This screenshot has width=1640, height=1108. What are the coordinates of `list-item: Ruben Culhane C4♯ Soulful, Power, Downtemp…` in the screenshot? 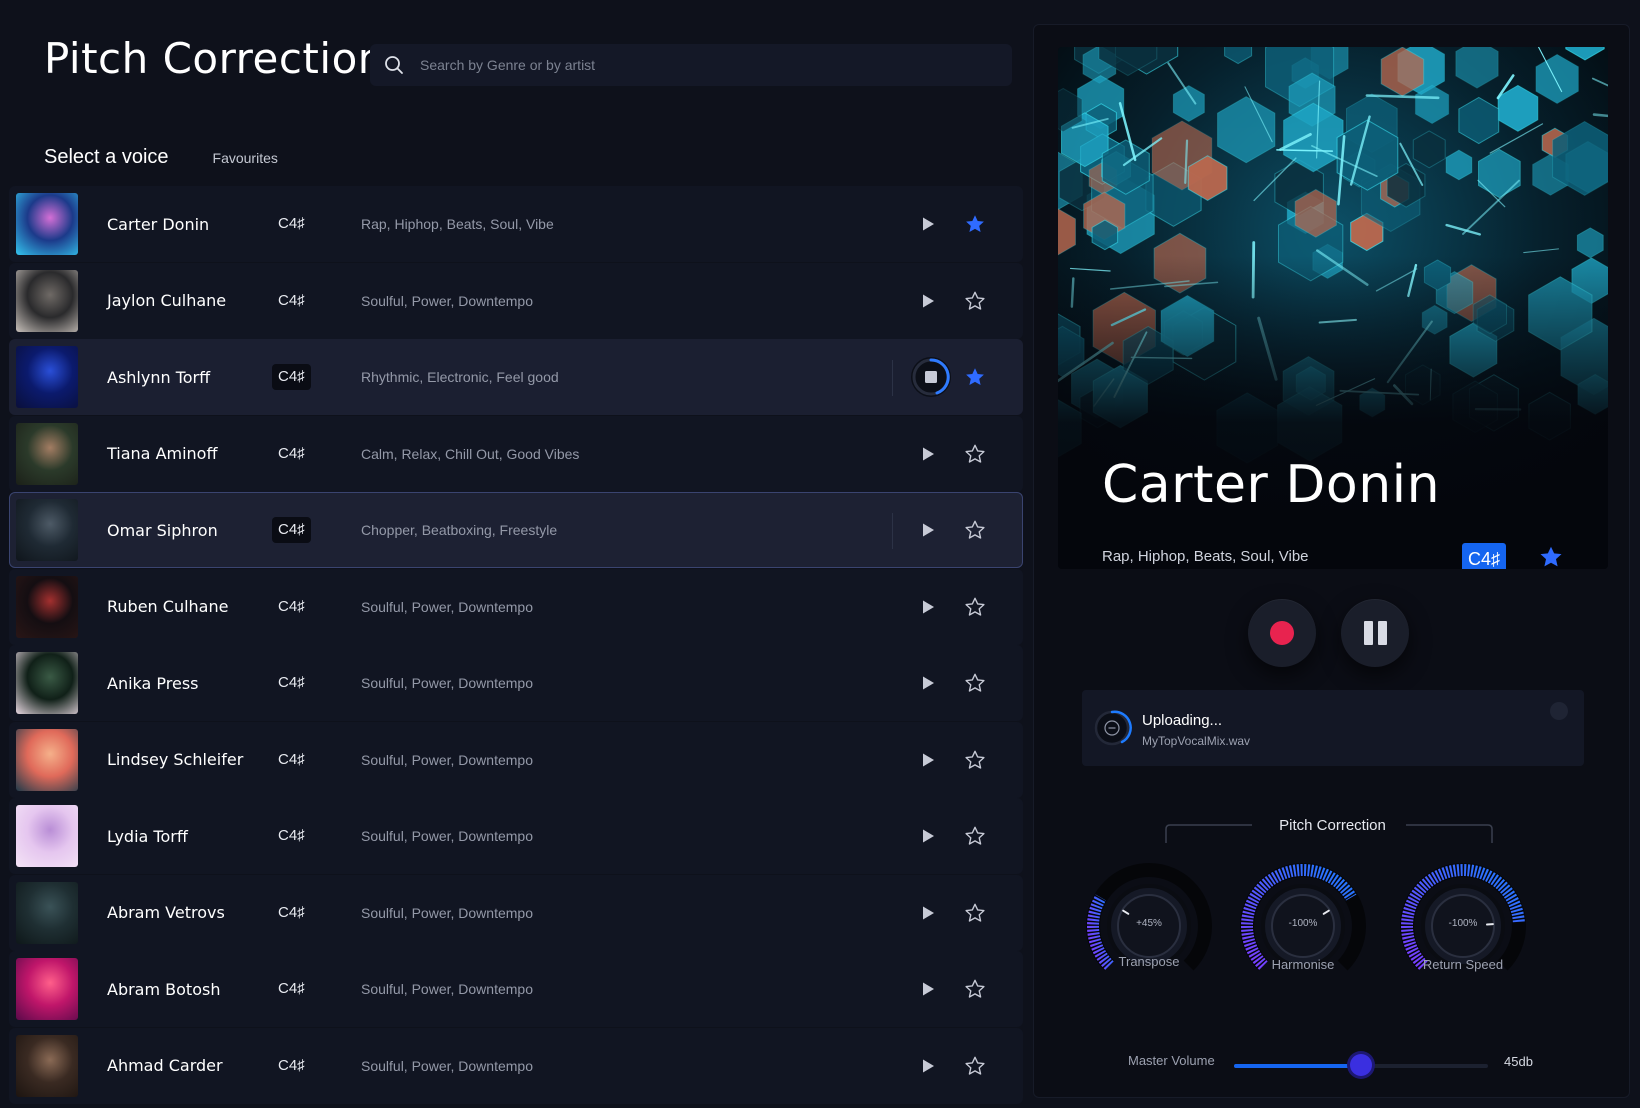 It's located at (516, 606).